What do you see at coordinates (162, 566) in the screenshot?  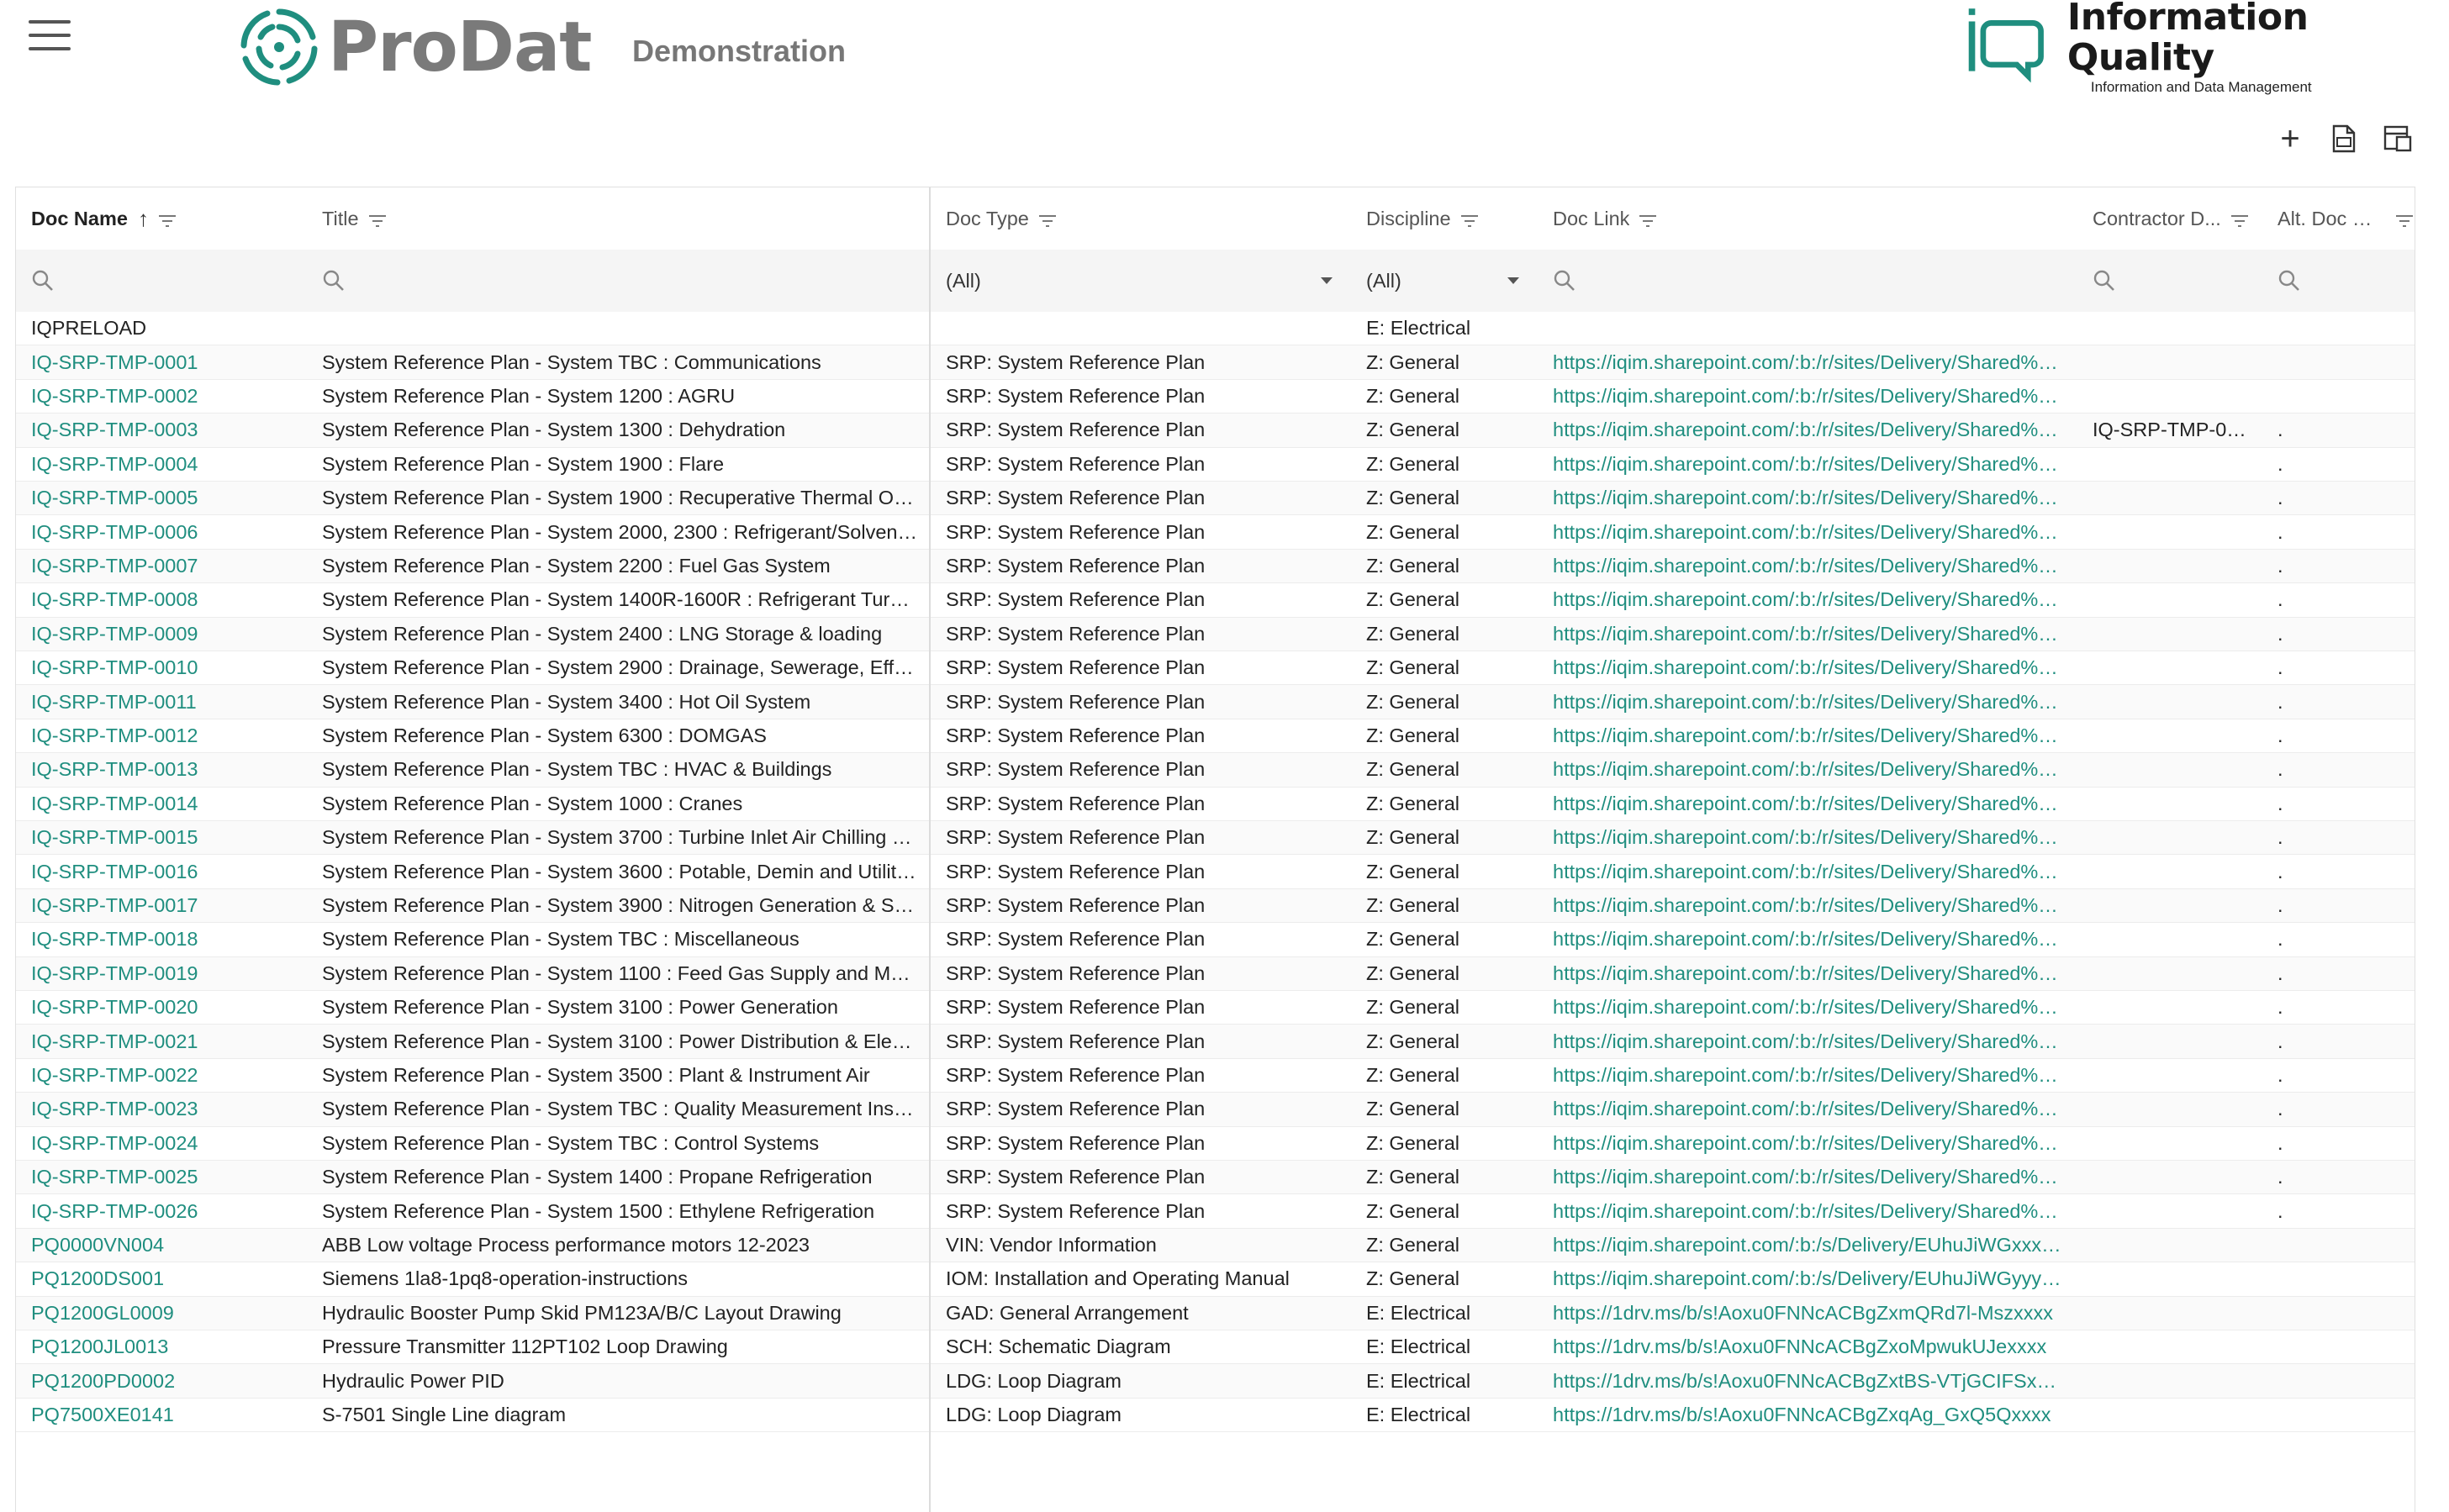 I see `cell-doc-name: IQ-SRP-TMP-0007` at bounding box center [162, 566].